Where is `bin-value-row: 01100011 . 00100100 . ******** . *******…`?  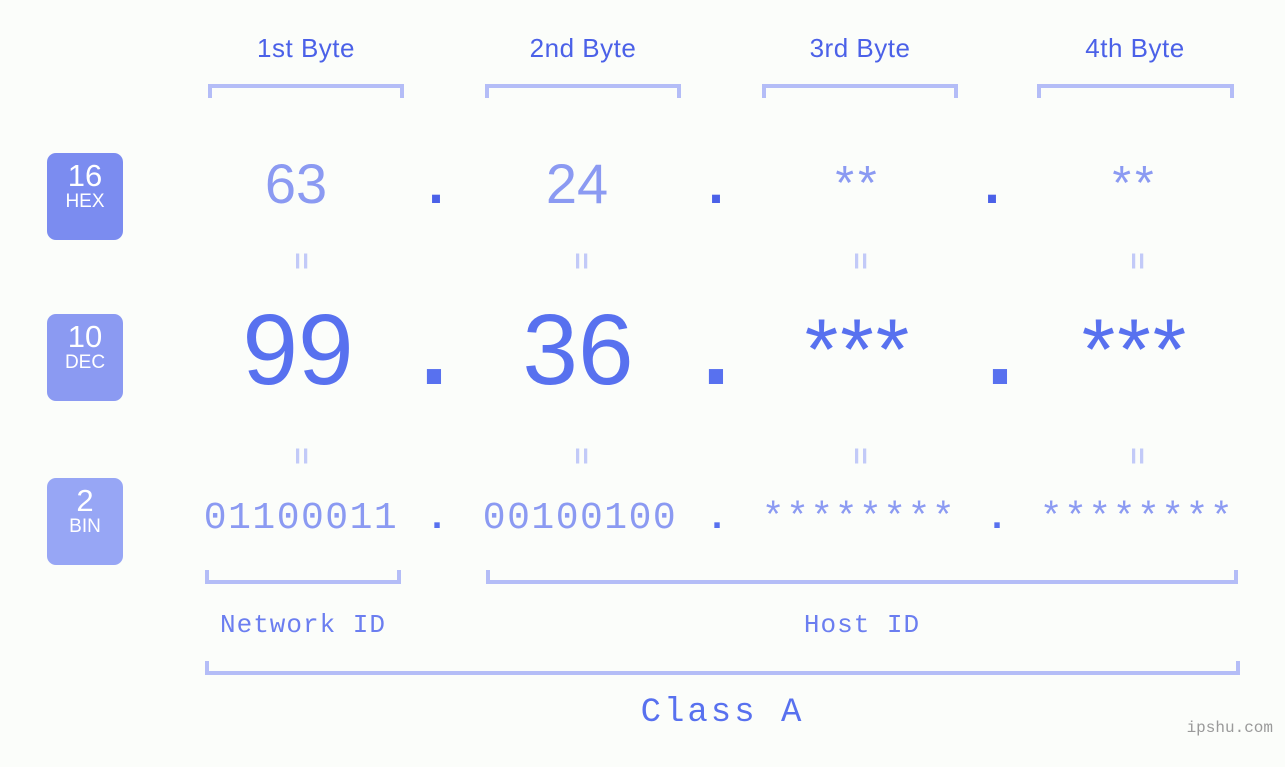 bin-value-row: 01100011 . 00100100 . ******** . *******… is located at coordinates (642, 523).